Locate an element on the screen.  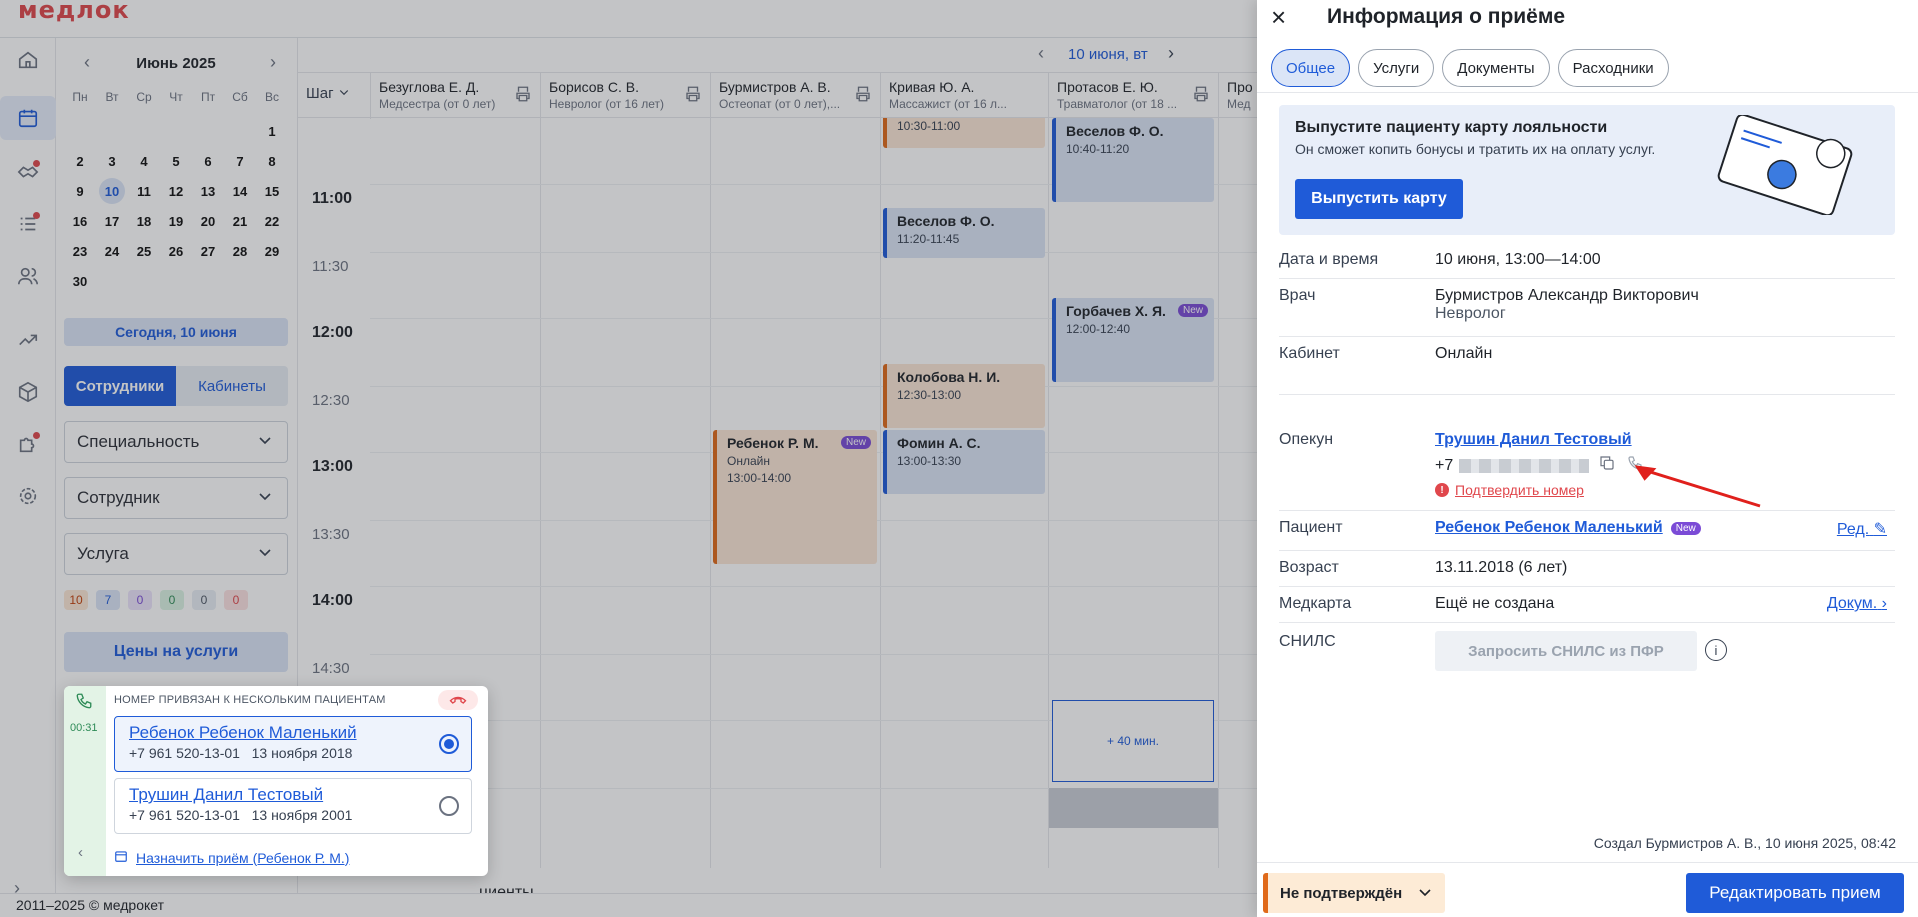
tab-consumables: Расходники is located at coordinates (1613, 68).